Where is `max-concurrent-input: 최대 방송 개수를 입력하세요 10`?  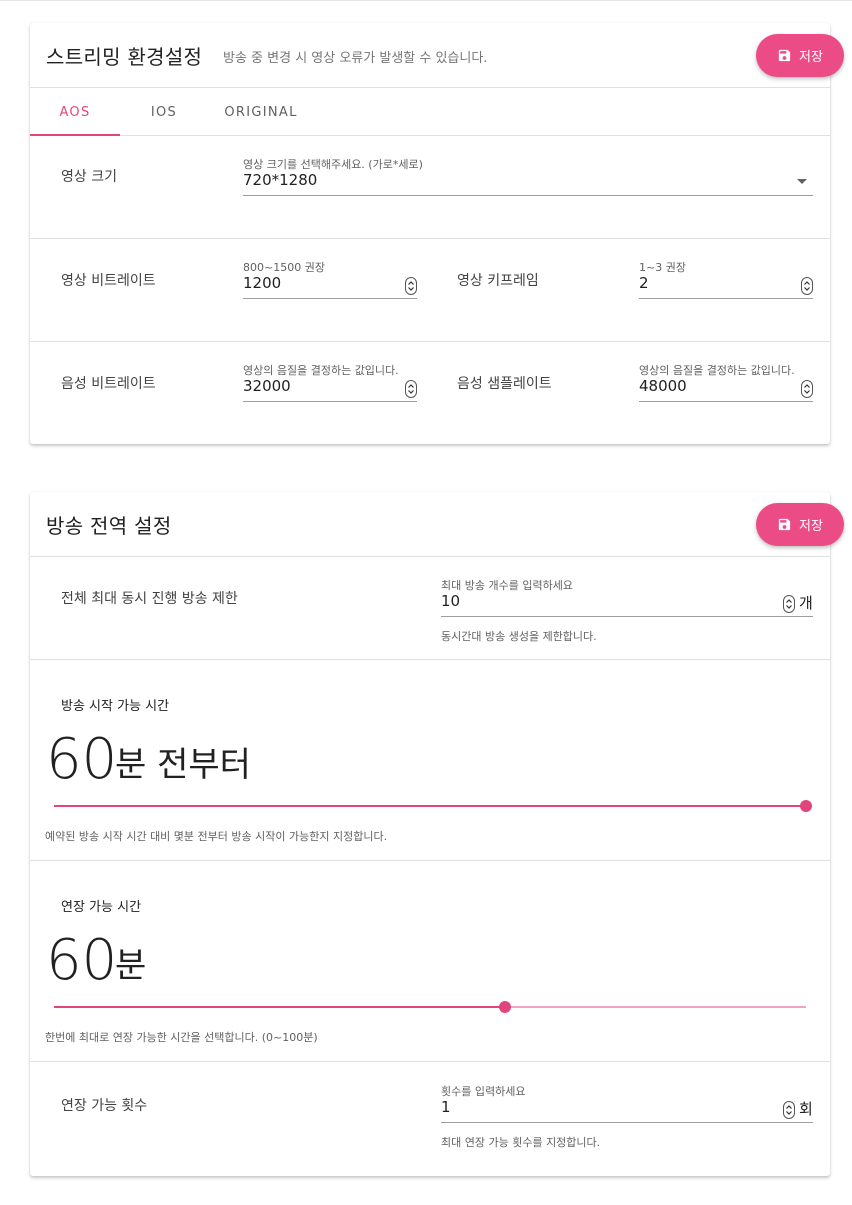 max-concurrent-input: 최대 방송 개수를 입력하세요 10 is located at coordinates (618, 598).